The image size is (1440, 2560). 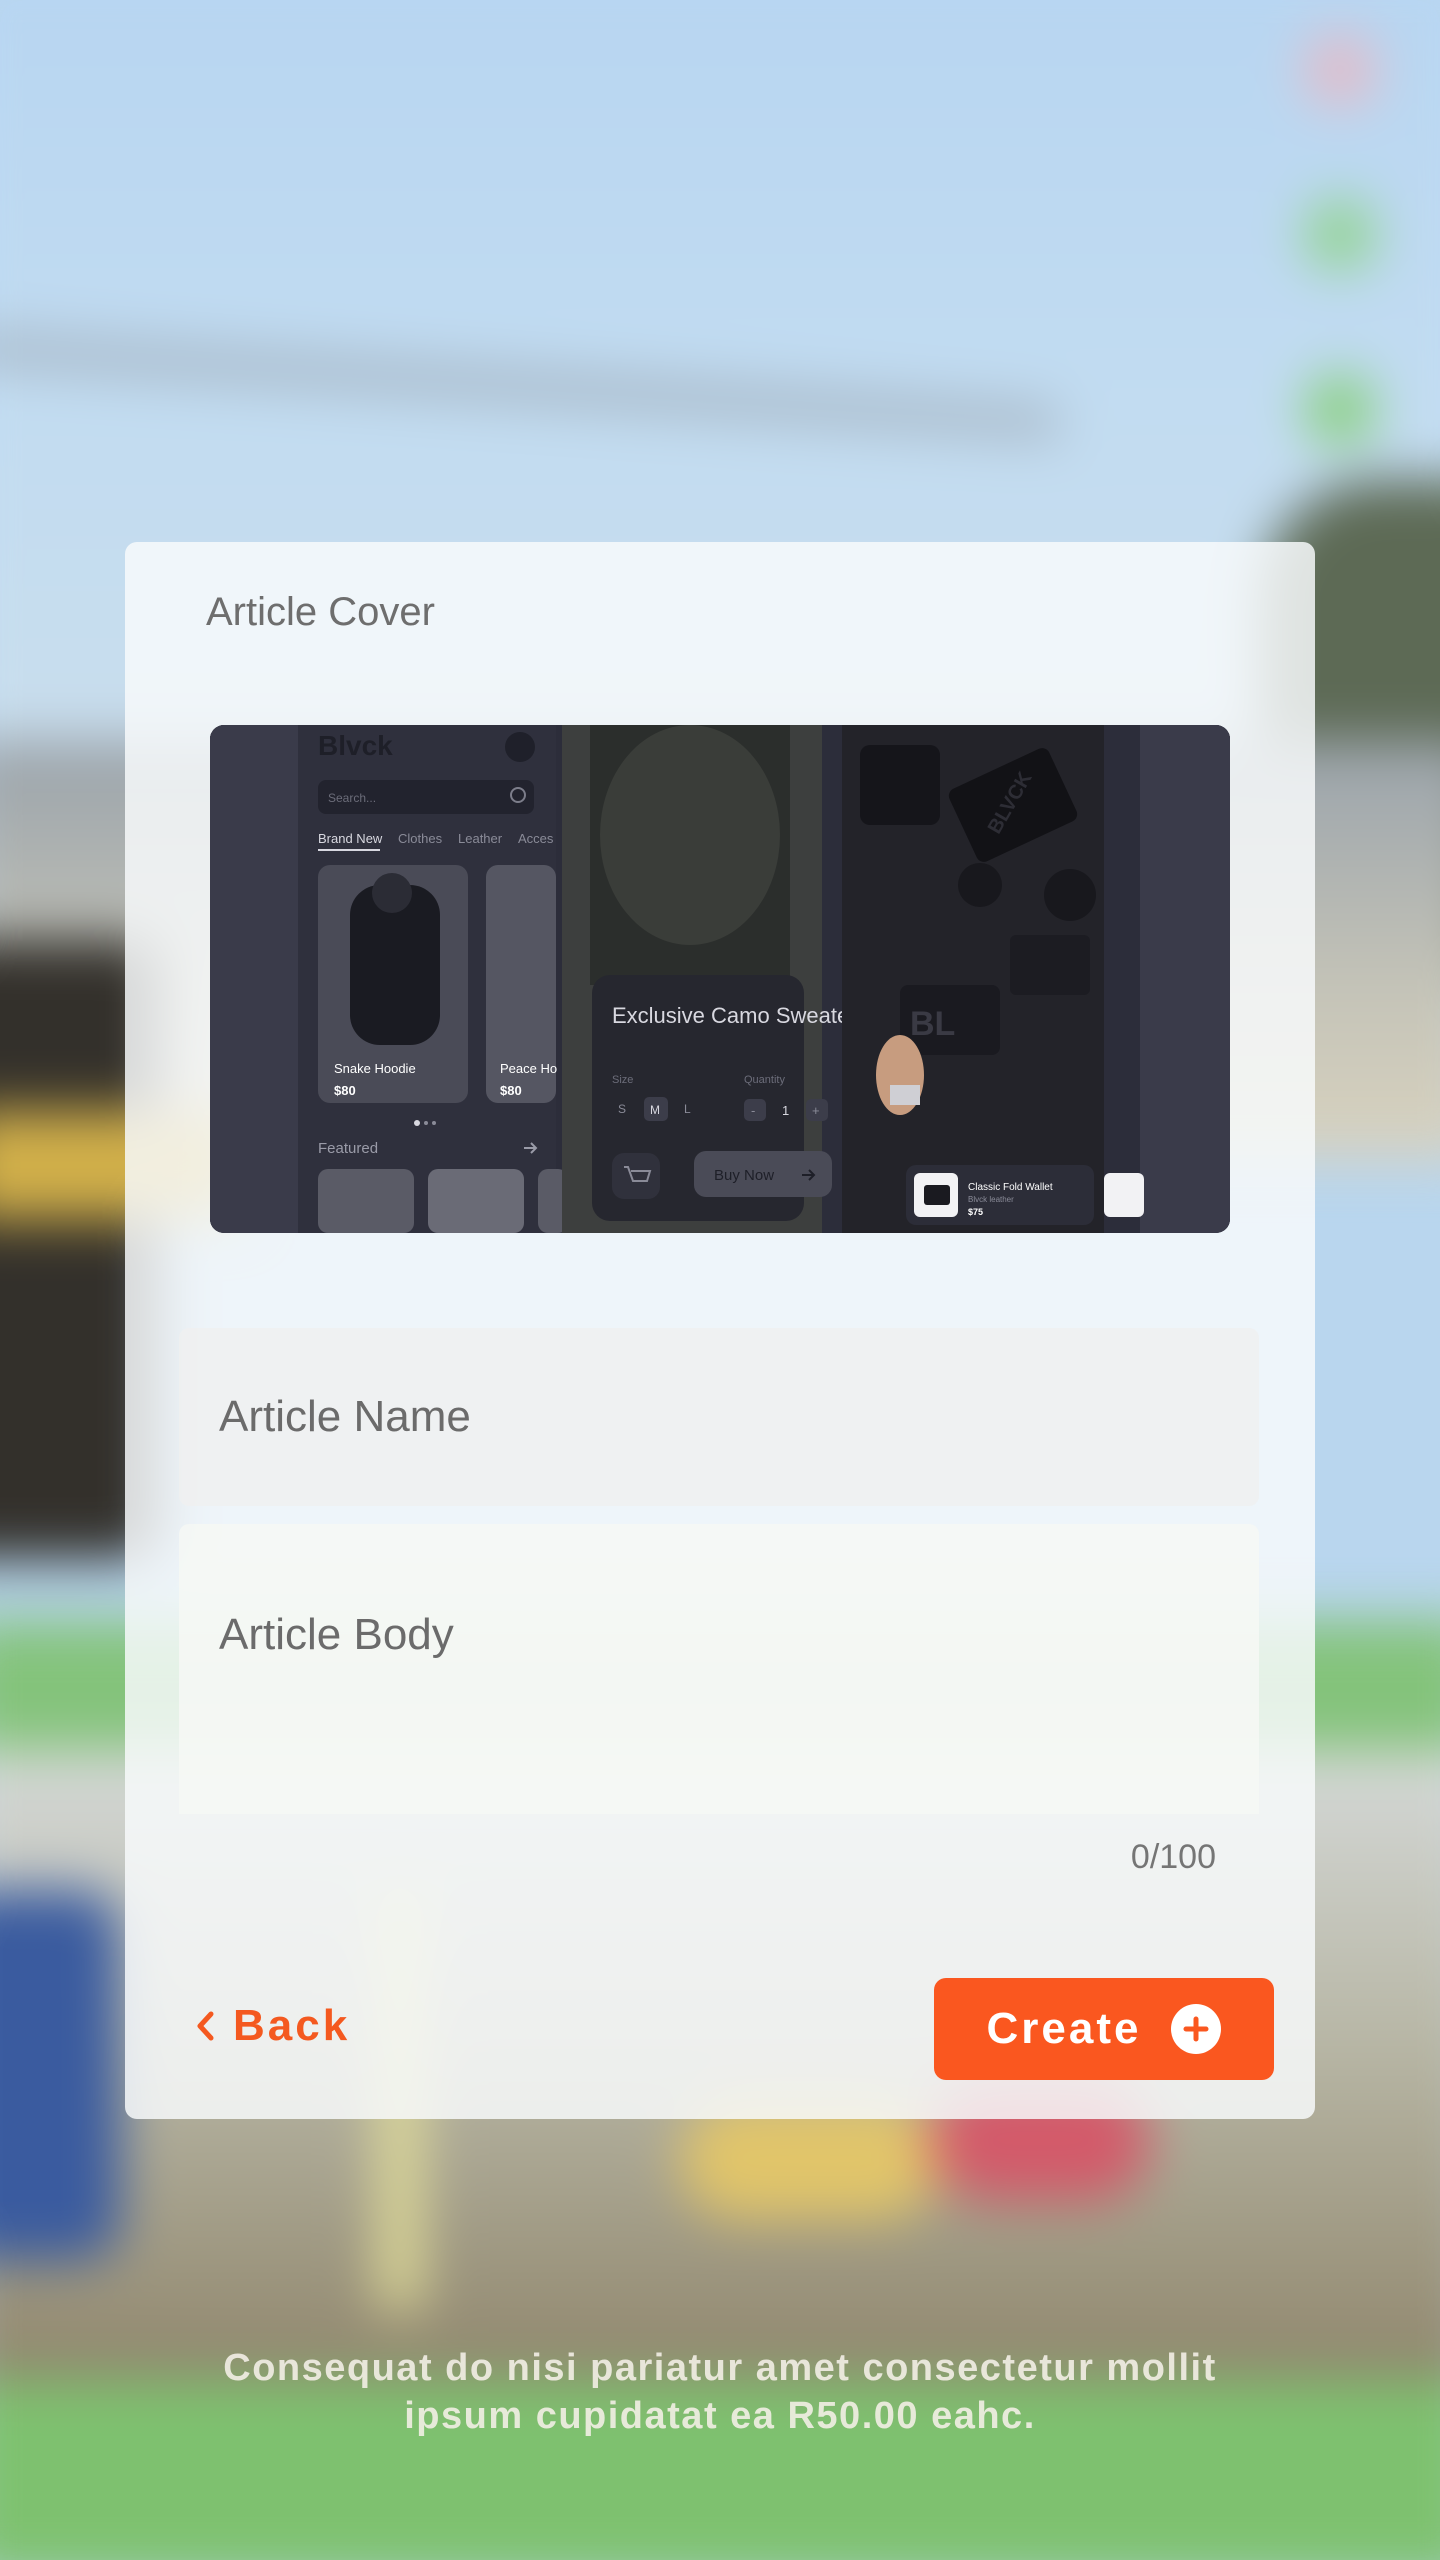 I want to click on article-name-input: Article Name, so click(x=719, y=1417).